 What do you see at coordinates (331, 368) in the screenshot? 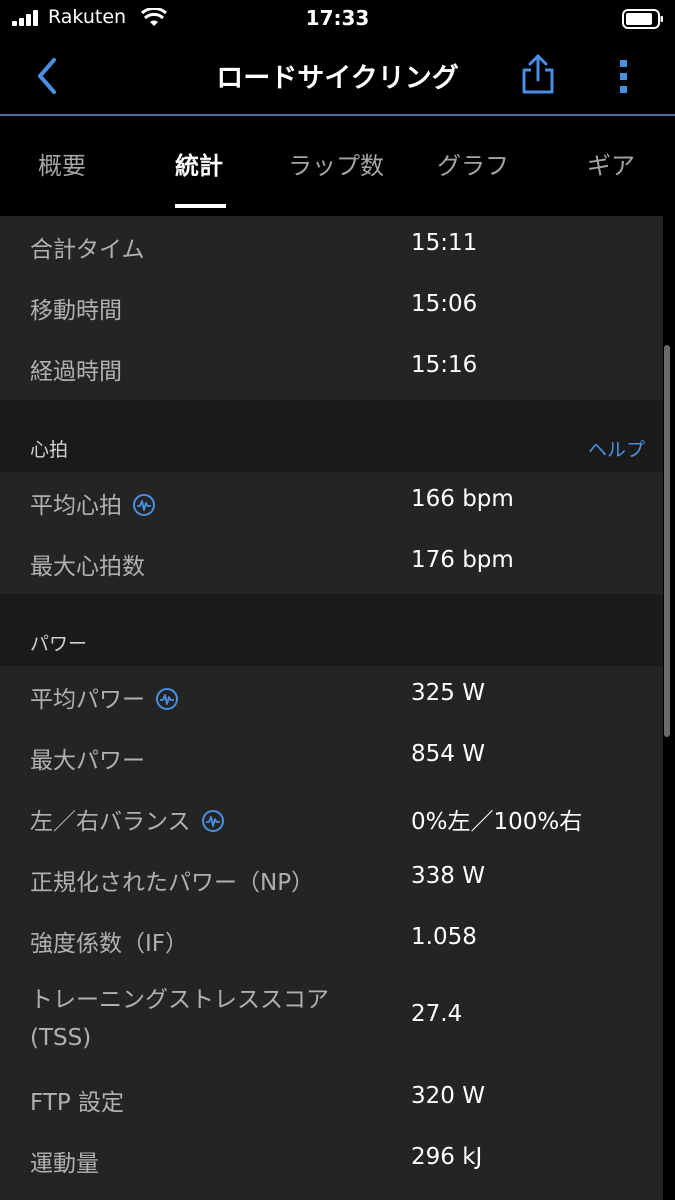
I see `stat-row: 経過時間 15:16` at bounding box center [331, 368].